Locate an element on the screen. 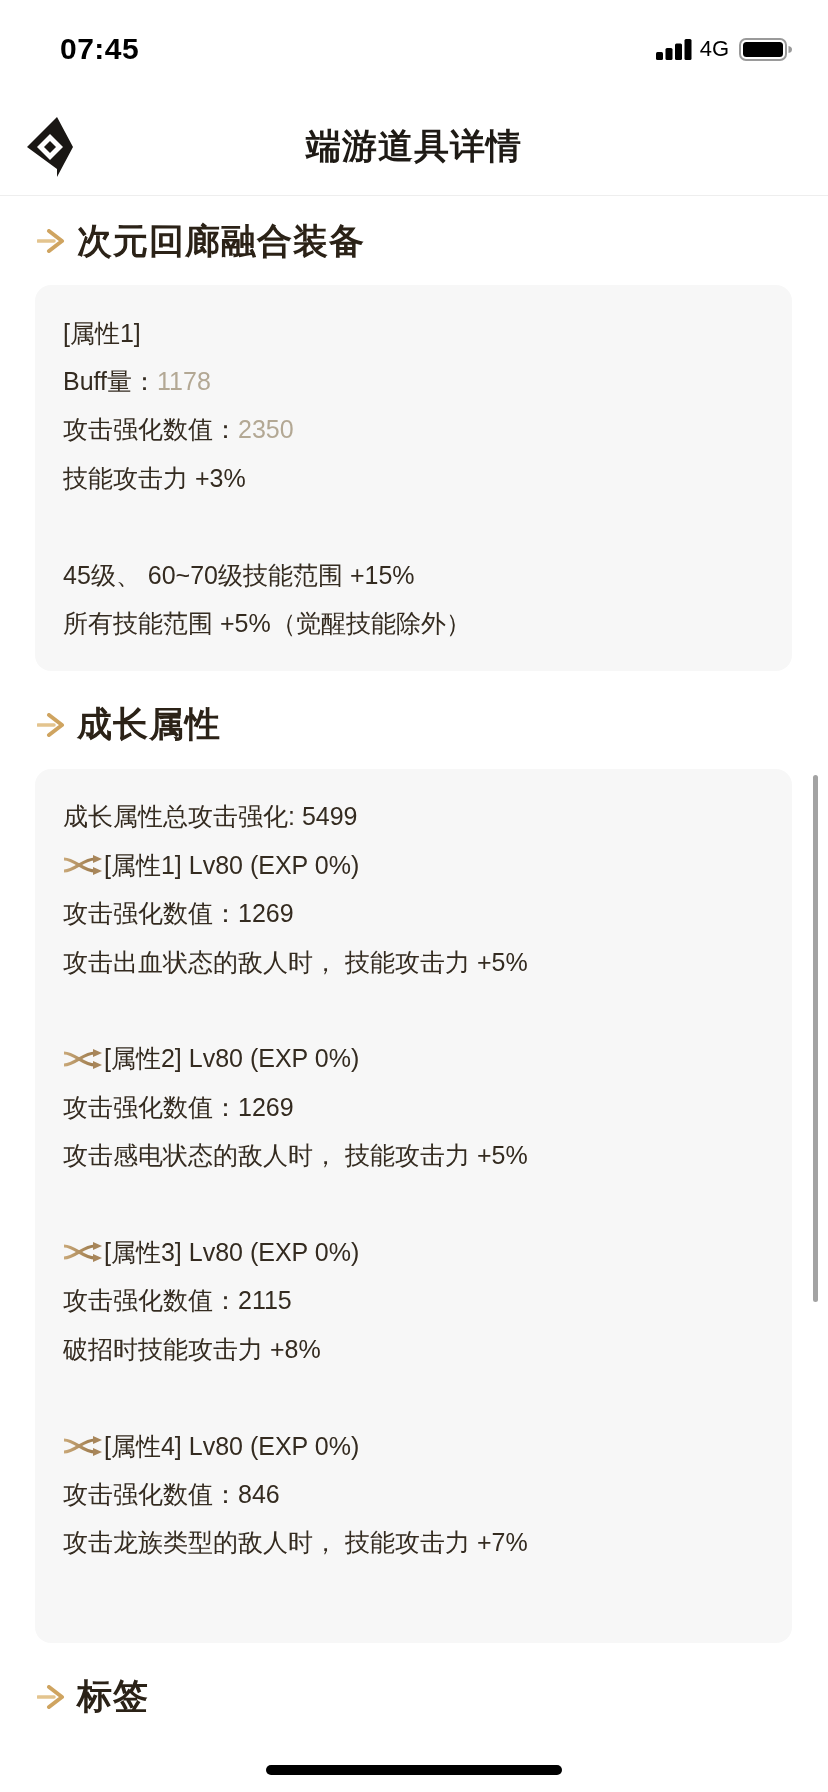  detail-text: 攻击出血状态的敌人时， 技能攻击力 +5% is located at coordinates (295, 962).